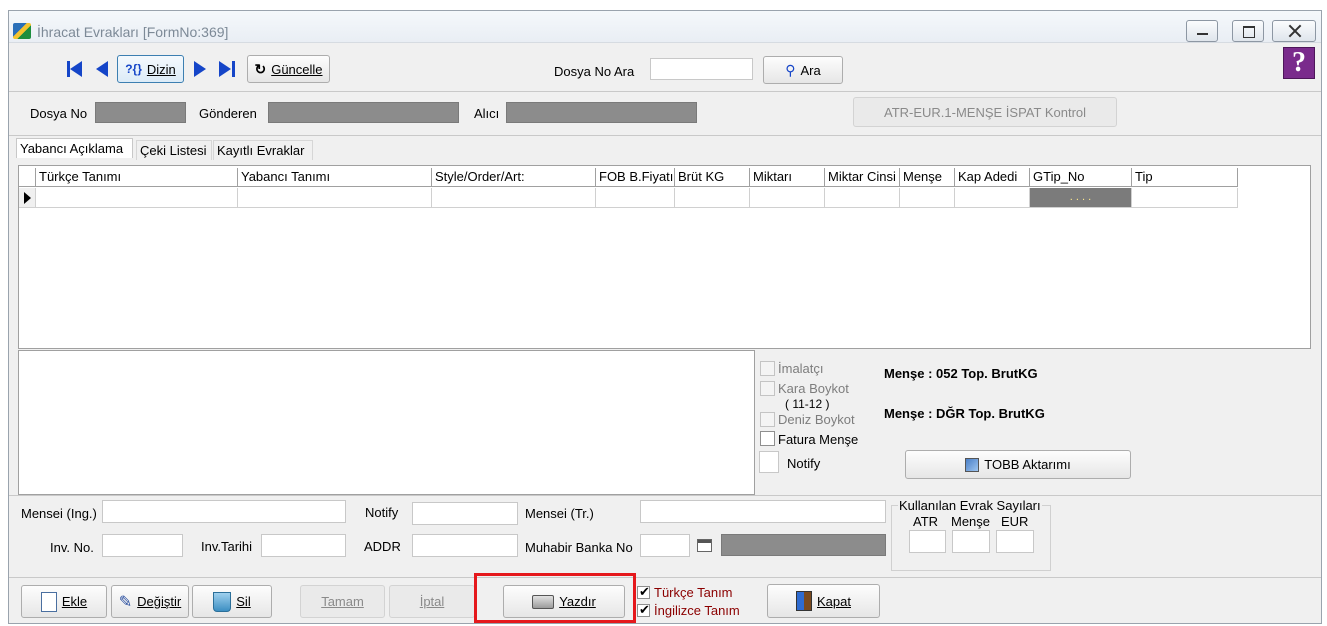  I want to click on turkce-tanim-checkbox, so click(643, 592).